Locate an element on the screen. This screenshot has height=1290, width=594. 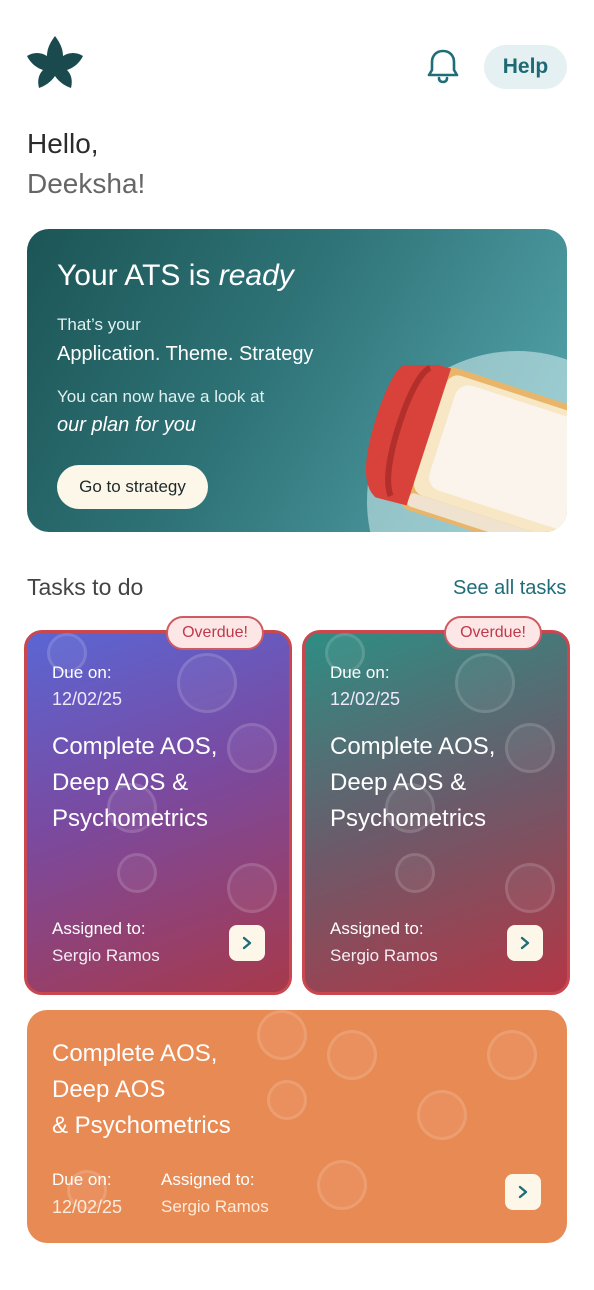
tasks-section-title: Tasks to do is located at coordinates (85, 587).